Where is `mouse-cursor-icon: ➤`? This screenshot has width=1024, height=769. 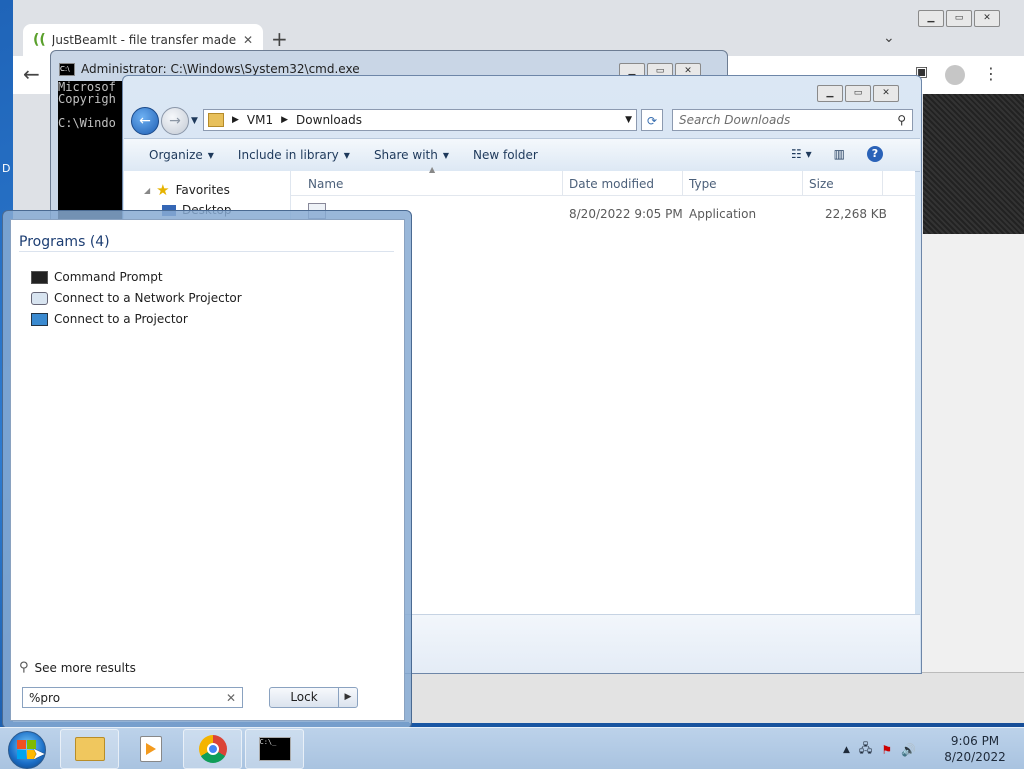 mouse-cursor-icon: ➤ is located at coordinates (39, 753).